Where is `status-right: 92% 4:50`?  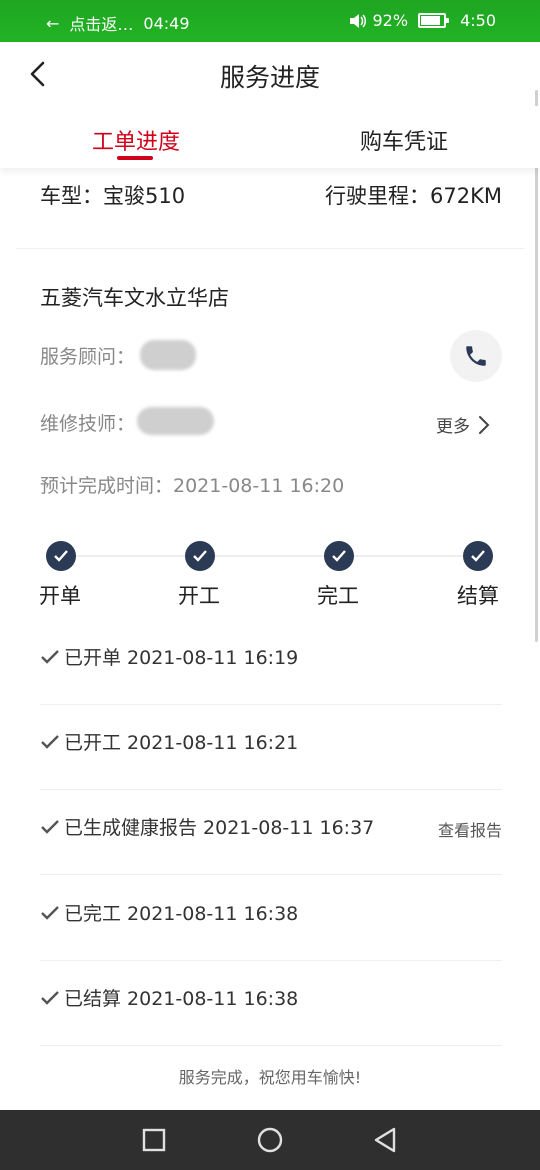
status-right: 92% 4:50 is located at coordinates (422, 20).